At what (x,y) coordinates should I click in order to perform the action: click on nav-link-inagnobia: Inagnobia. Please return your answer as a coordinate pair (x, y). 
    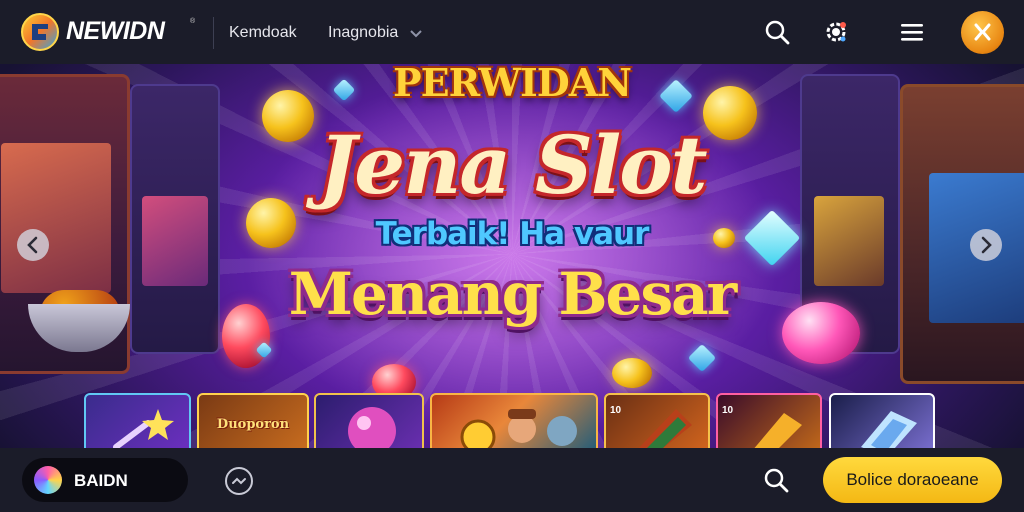
    Looking at the image, I should click on (363, 33).